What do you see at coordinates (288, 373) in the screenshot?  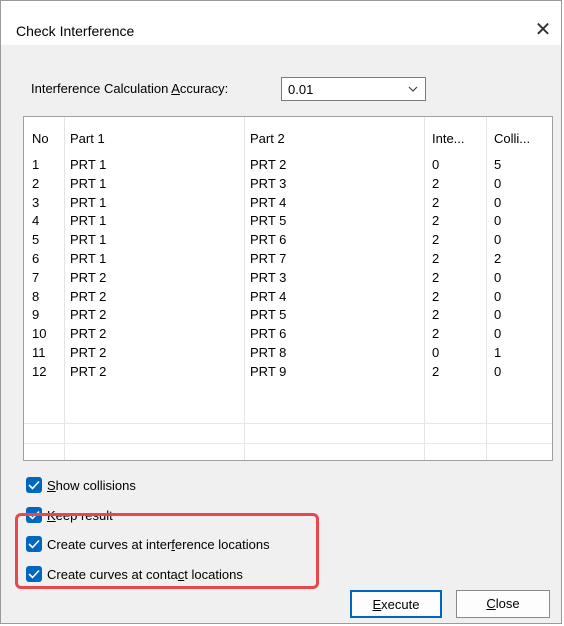 I see `table-row: 12 PRT 2 PRT 9 2 0` at bounding box center [288, 373].